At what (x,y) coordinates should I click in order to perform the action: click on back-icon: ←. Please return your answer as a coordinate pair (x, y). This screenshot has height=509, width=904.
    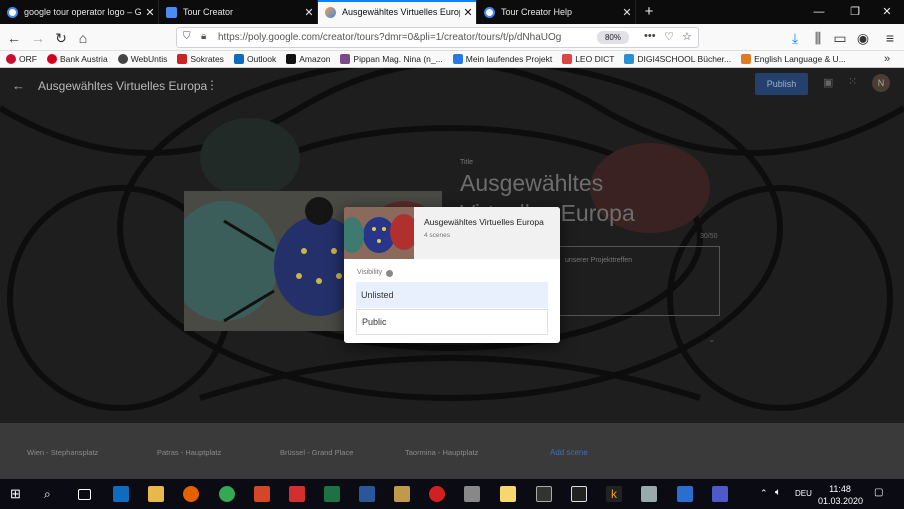
    Looking at the image, I should click on (14, 38).